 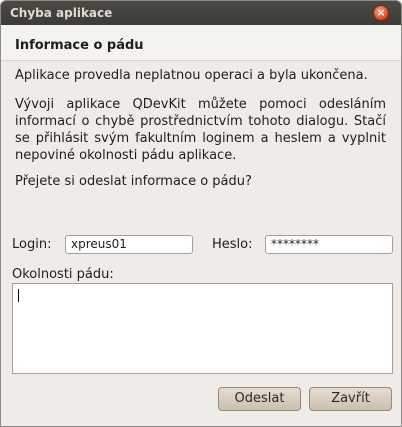 What do you see at coordinates (201, 43) in the screenshot?
I see `header-panel: Informace o pádu` at bounding box center [201, 43].